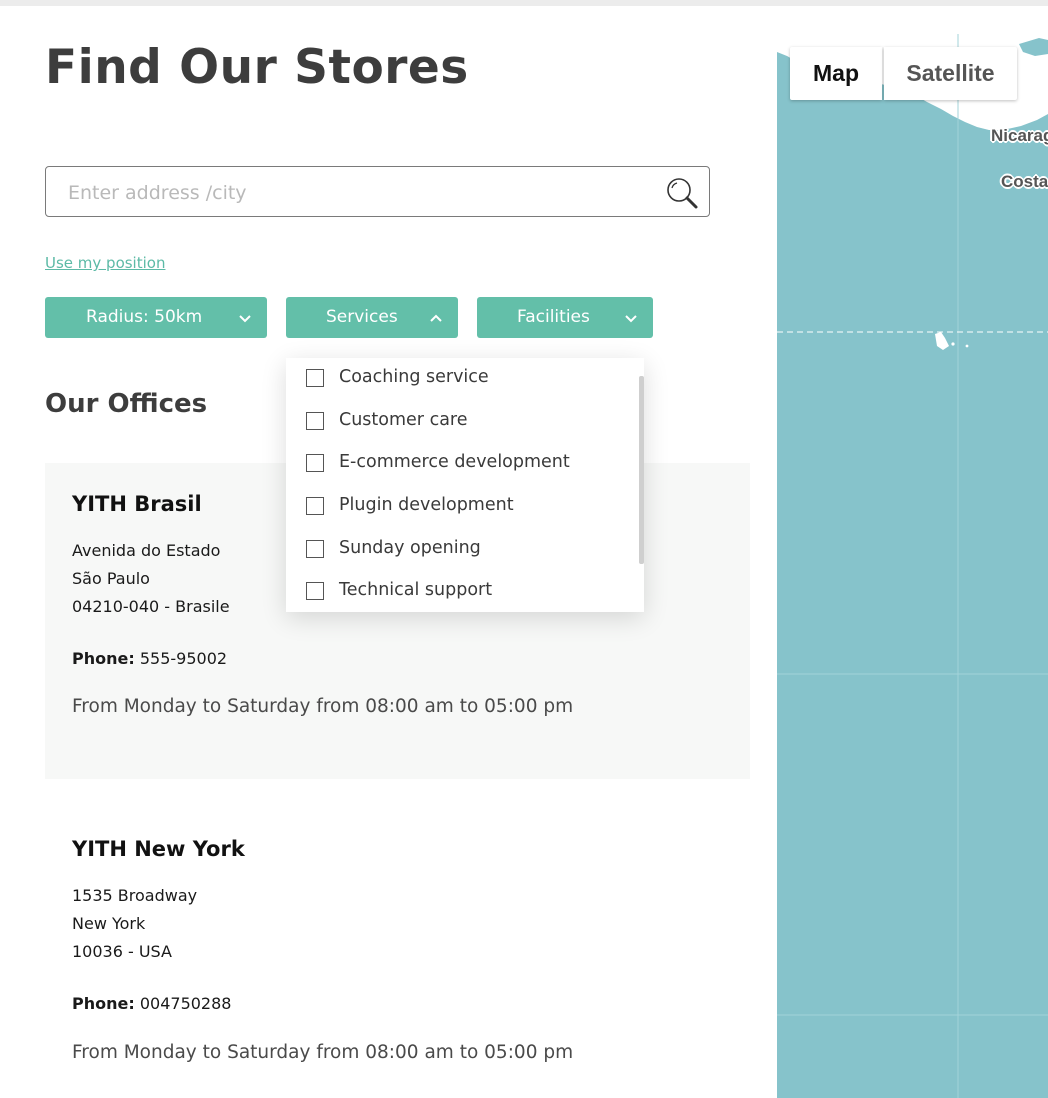 The image size is (1048, 1098). I want to click on services-filter-label: Services, so click(362, 317).